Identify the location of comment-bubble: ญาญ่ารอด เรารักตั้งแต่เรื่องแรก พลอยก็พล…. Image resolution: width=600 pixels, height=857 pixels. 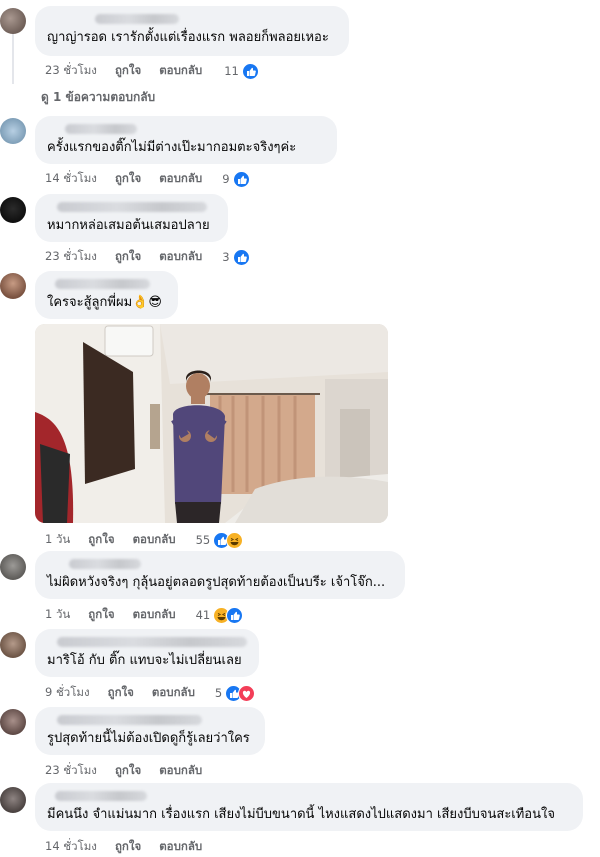
(192, 31).